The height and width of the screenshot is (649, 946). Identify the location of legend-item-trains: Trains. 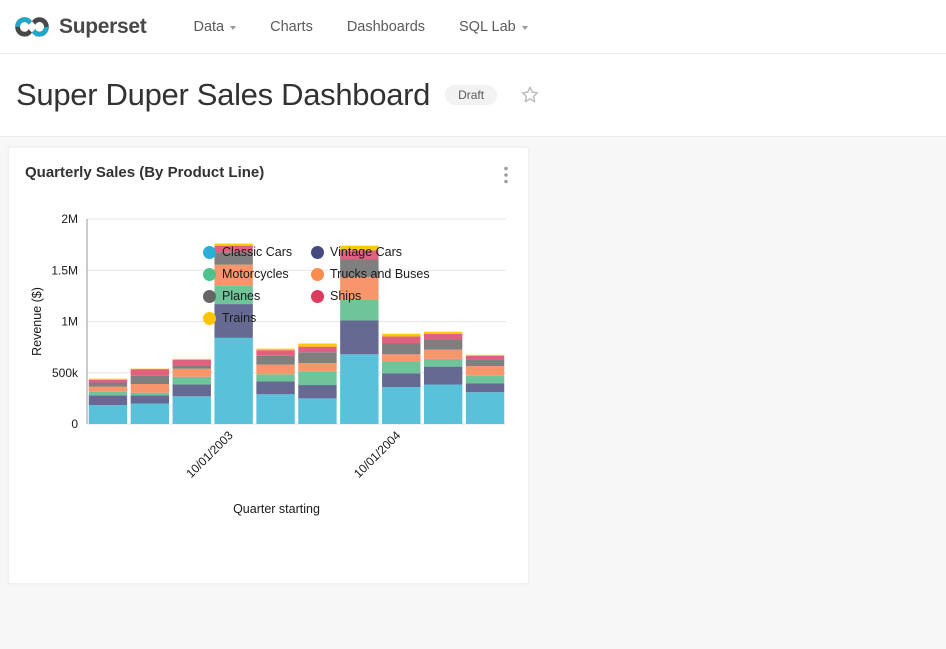
(257, 318).